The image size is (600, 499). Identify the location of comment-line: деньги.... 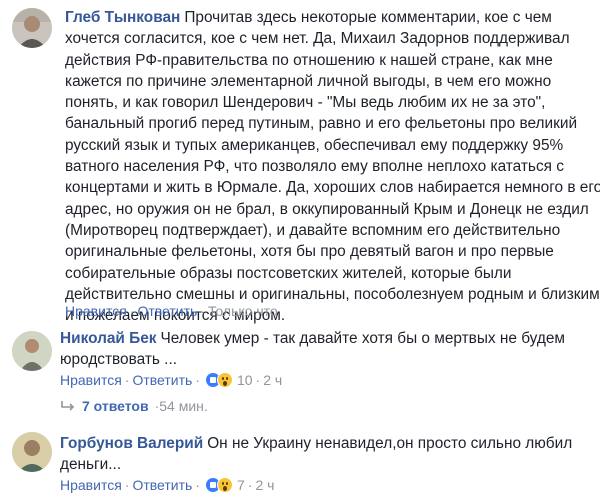
(91, 465).